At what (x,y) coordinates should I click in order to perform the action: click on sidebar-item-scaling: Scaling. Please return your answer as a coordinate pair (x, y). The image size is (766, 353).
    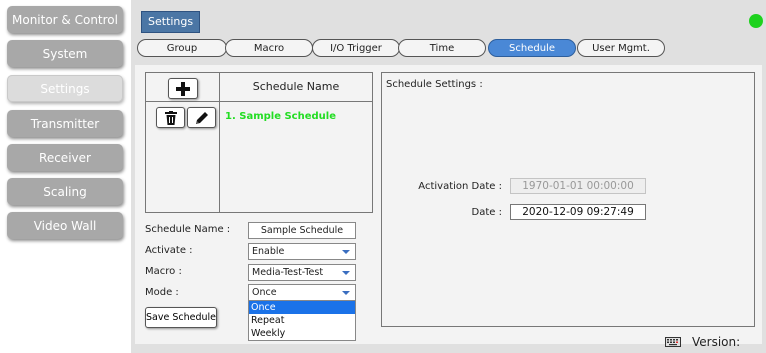
    Looking at the image, I should click on (65, 191).